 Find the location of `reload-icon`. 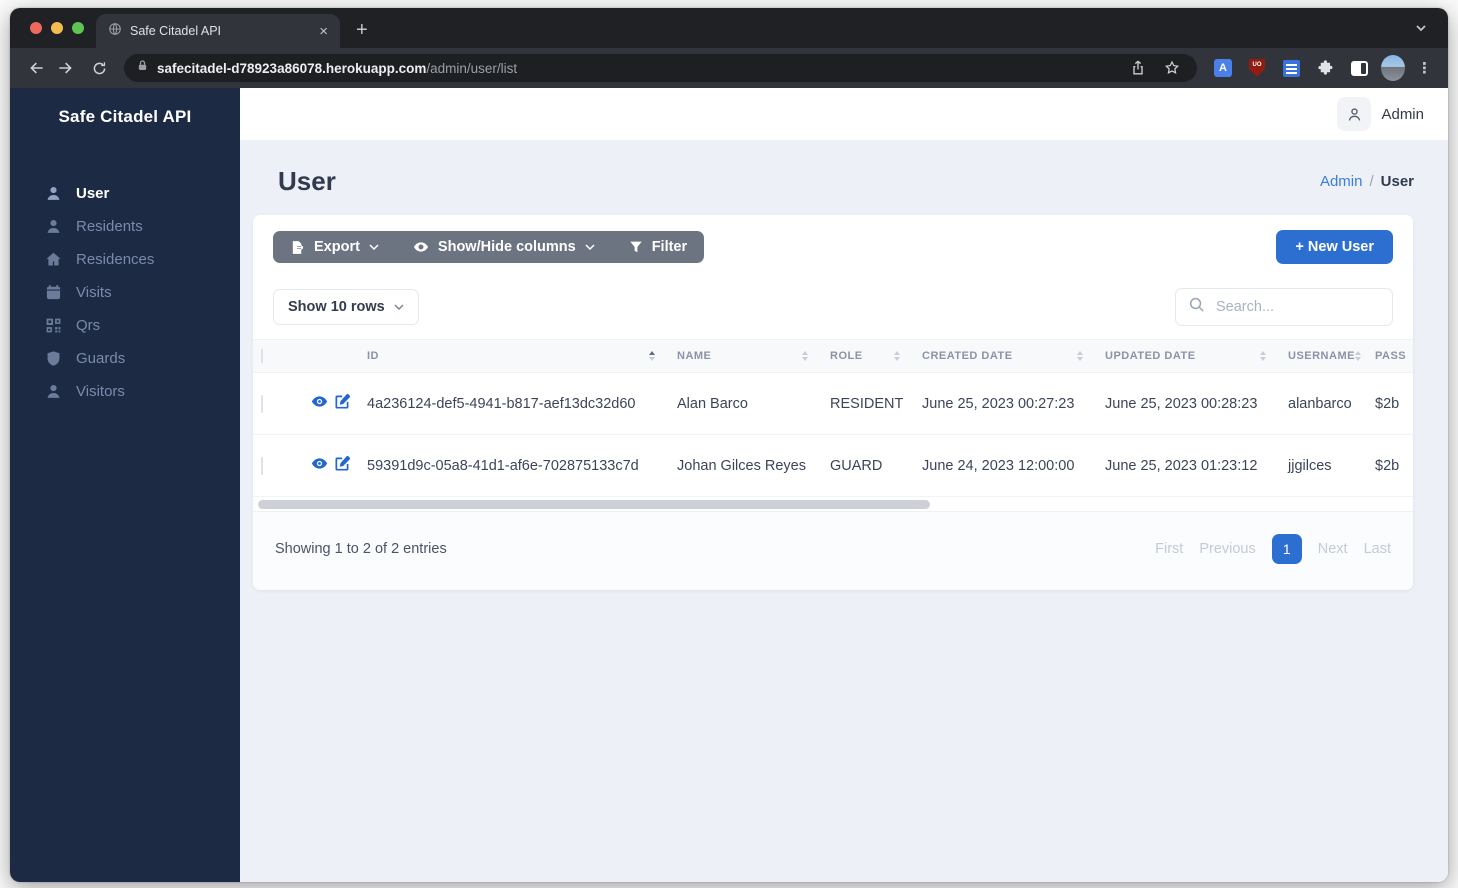

reload-icon is located at coordinates (99, 68).